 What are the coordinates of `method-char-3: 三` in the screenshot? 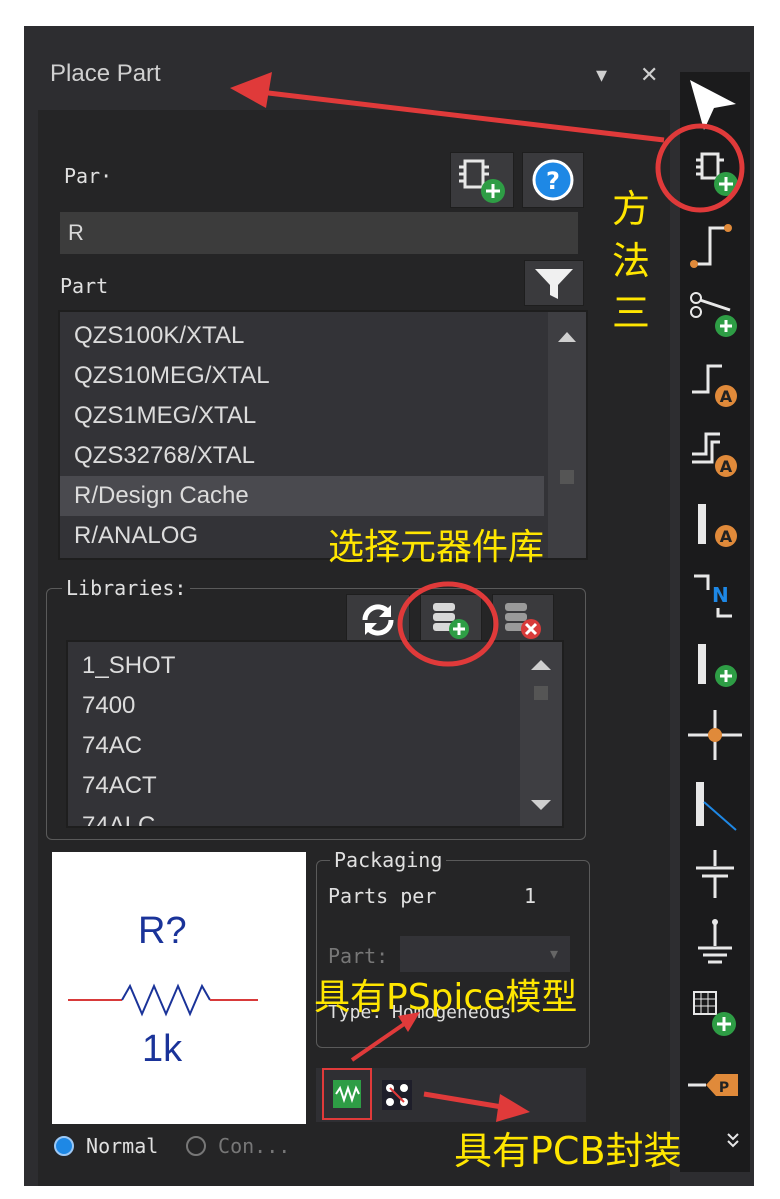 It's located at (631, 313).